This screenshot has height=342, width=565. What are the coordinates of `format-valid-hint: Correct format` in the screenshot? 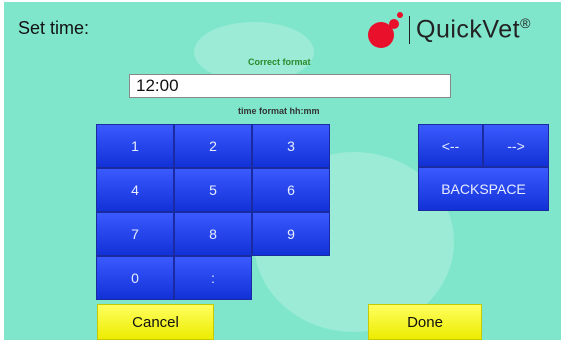 It's located at (279, 62).